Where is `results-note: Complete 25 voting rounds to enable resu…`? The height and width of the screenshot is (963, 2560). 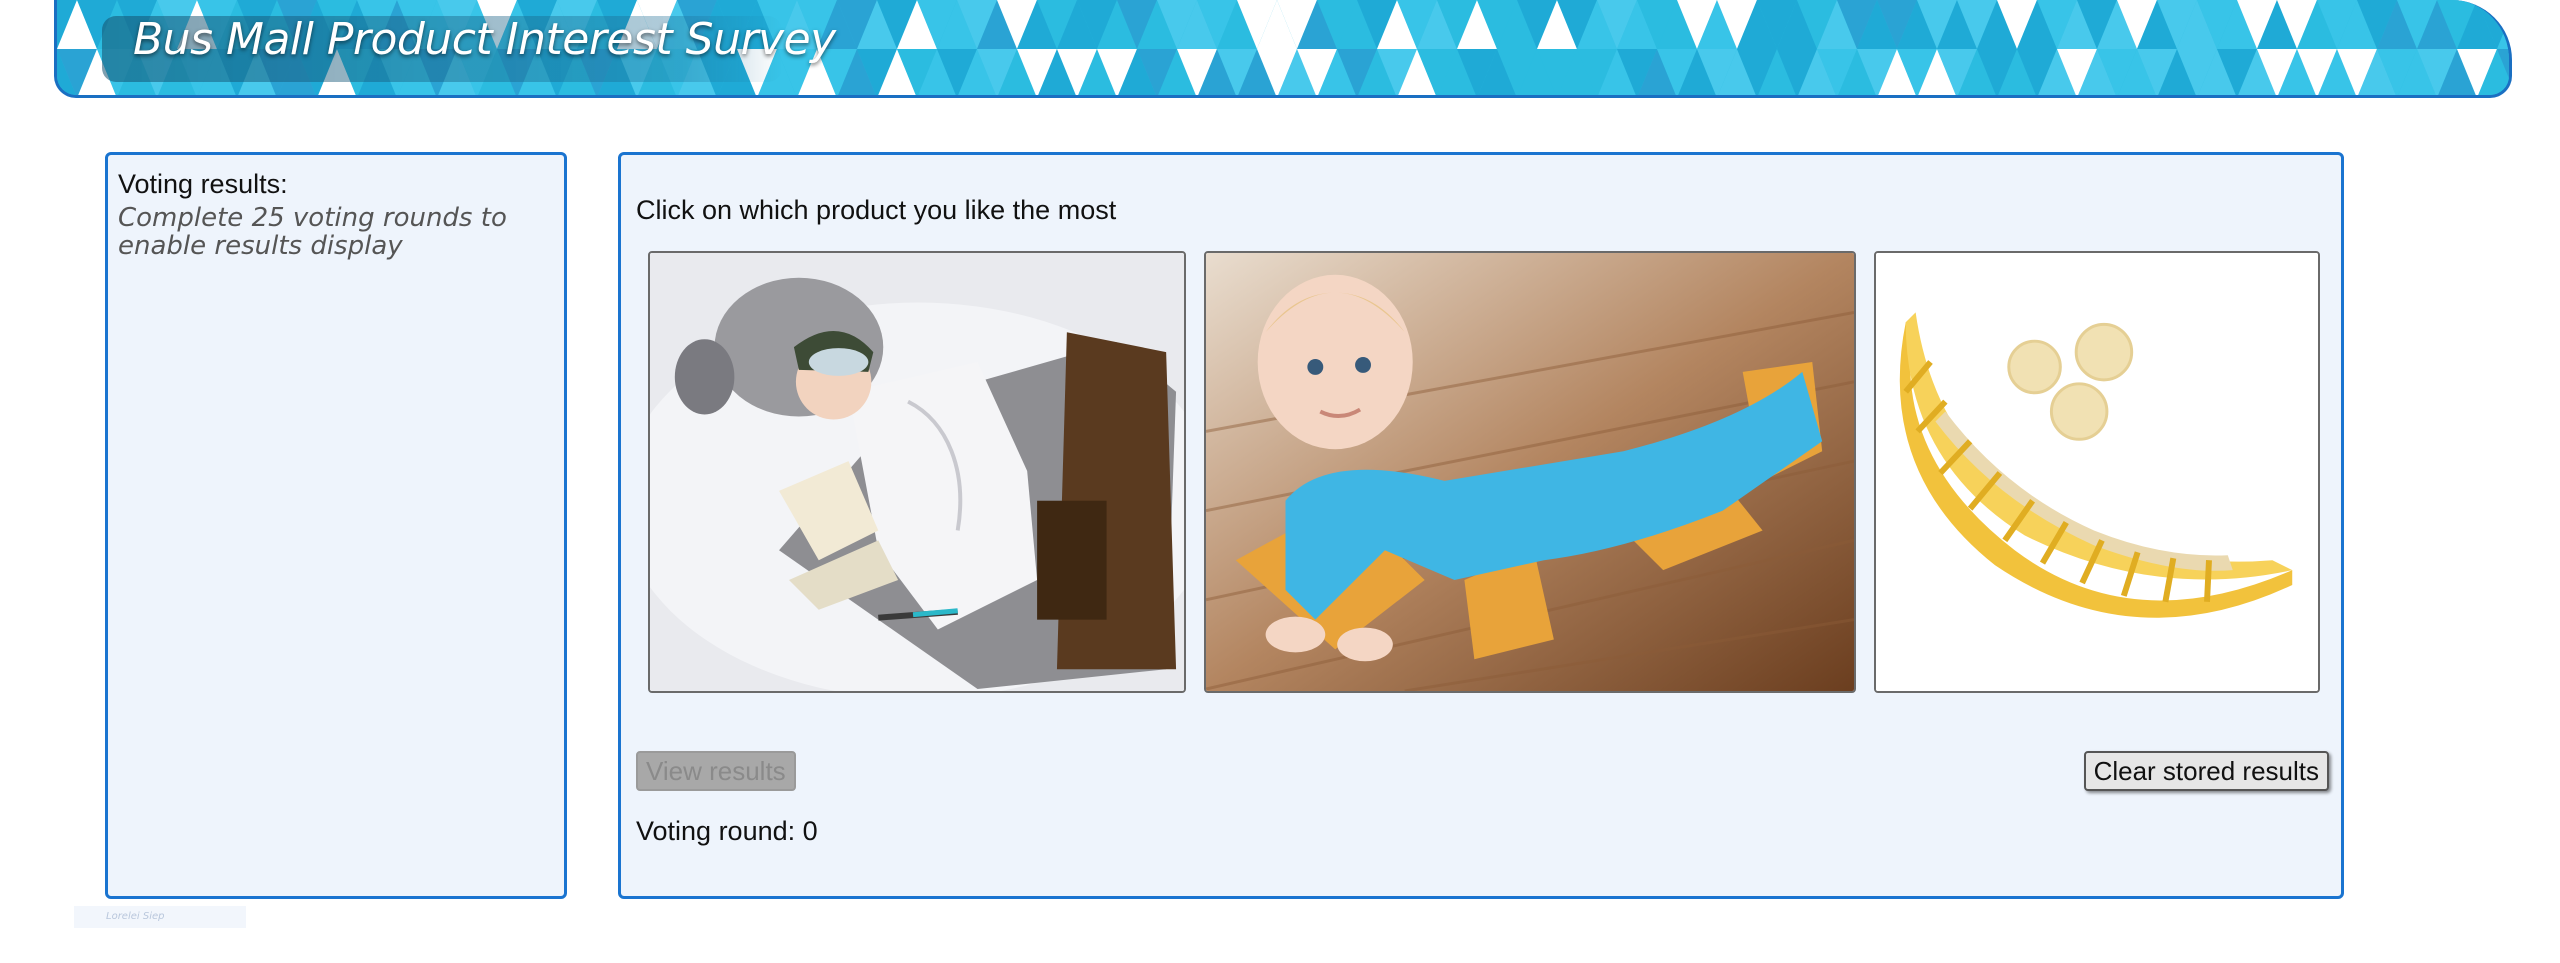
results-note: Complete 25 voting rounds to enable resu… is located at coordinates (312, 232).